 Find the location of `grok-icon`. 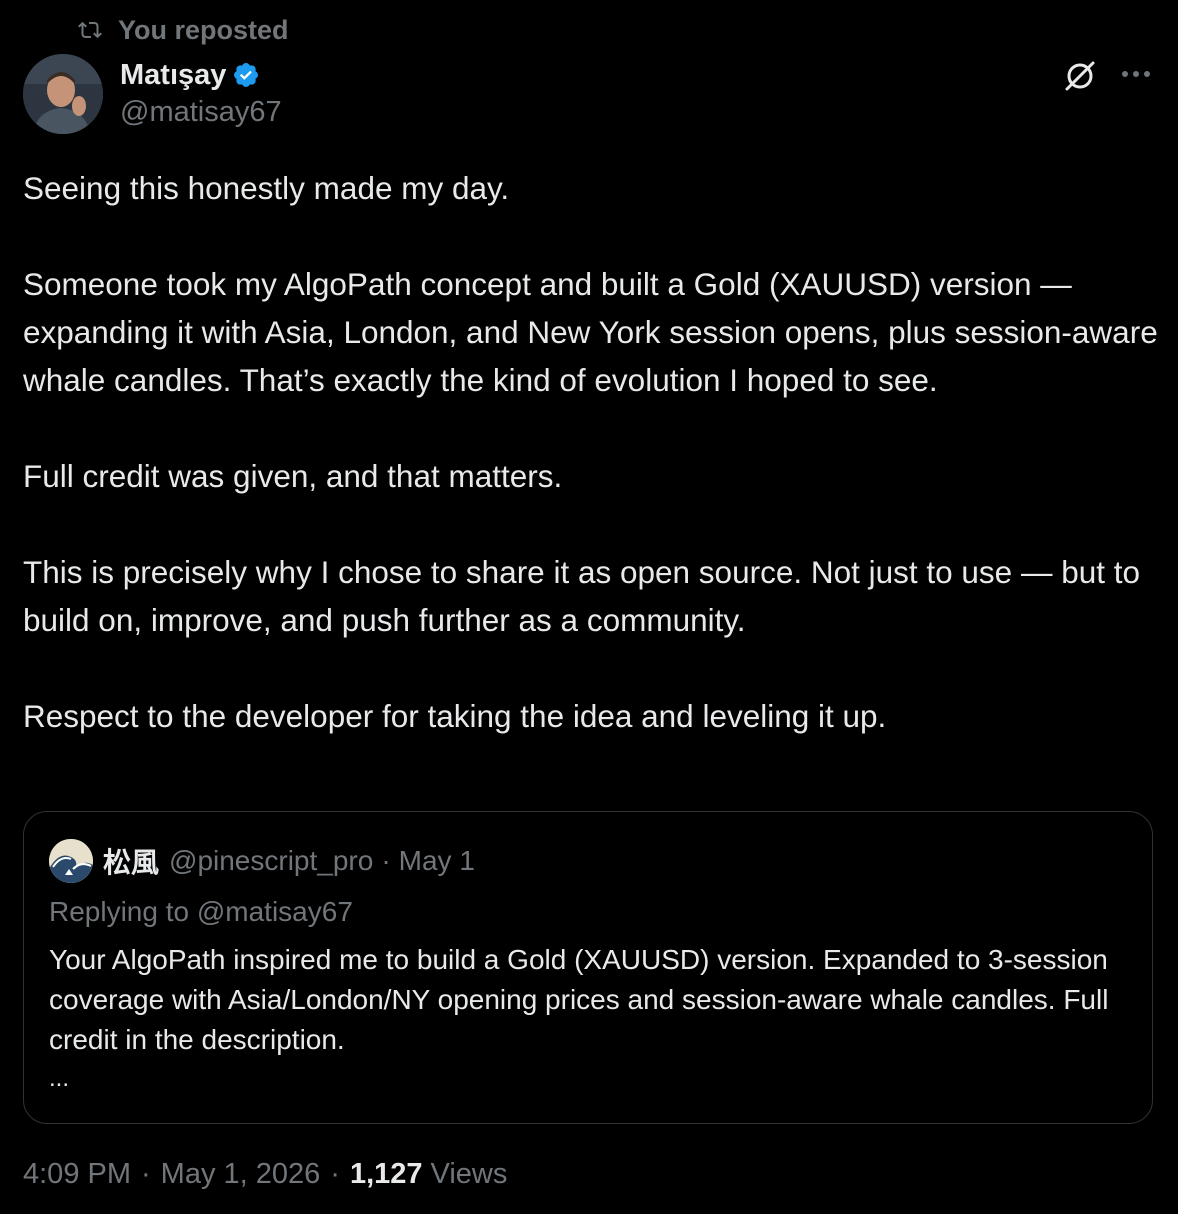

grok-icon is located at coordinates (1080, 76).